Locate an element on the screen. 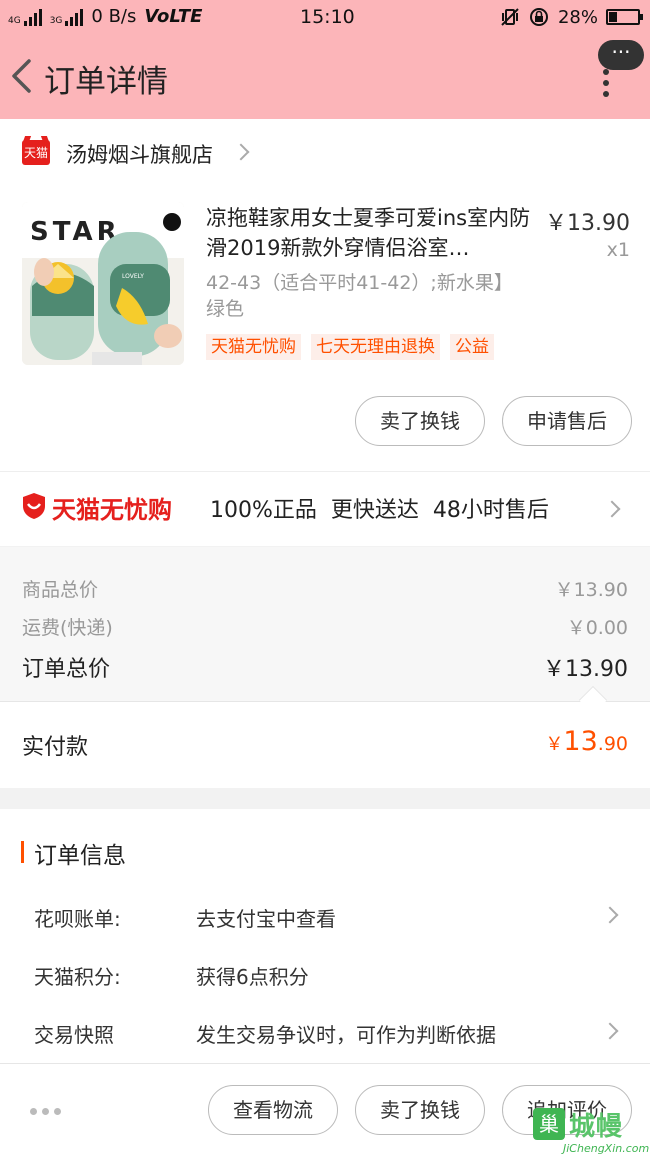 This screenshot has height=1155, width=650. goods-total-label: 商品总价 is located at coordinates (60, 590).